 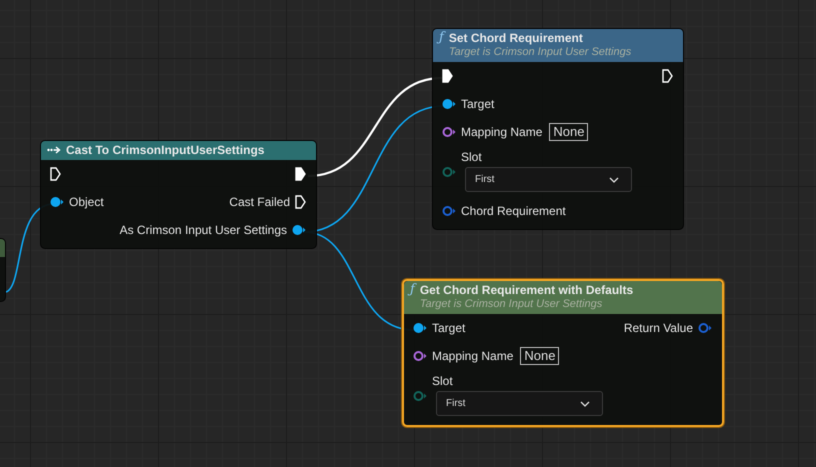 I want to click on pin-label: Return Value, so click(x=658, y=328).